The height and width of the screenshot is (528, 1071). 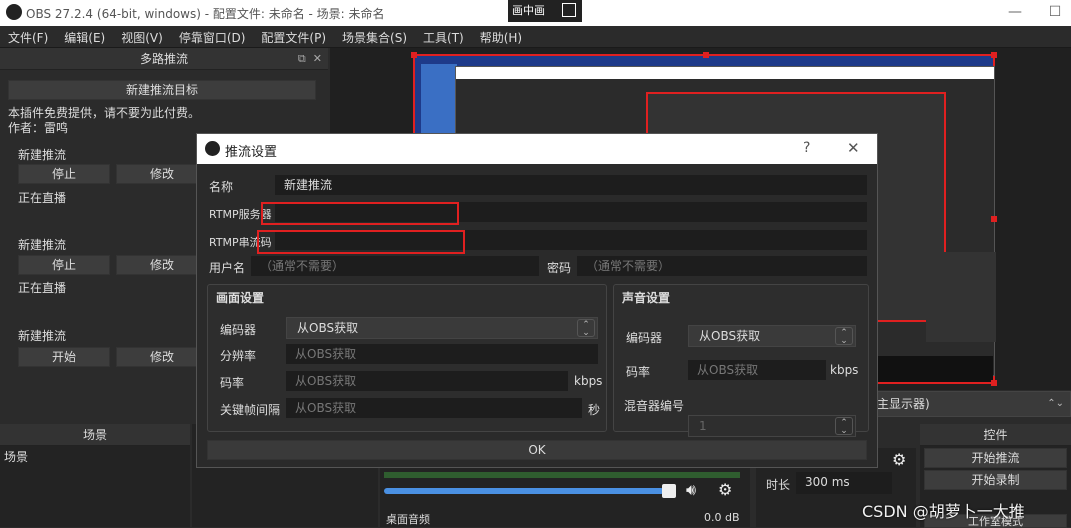 What do you see at coordinates (565, 497) in the screenshot?
I see `audio-mixer-dock: 🔊︎ ⚙ 桌面音频 0.0 dB` at bounding box center [565, 497].